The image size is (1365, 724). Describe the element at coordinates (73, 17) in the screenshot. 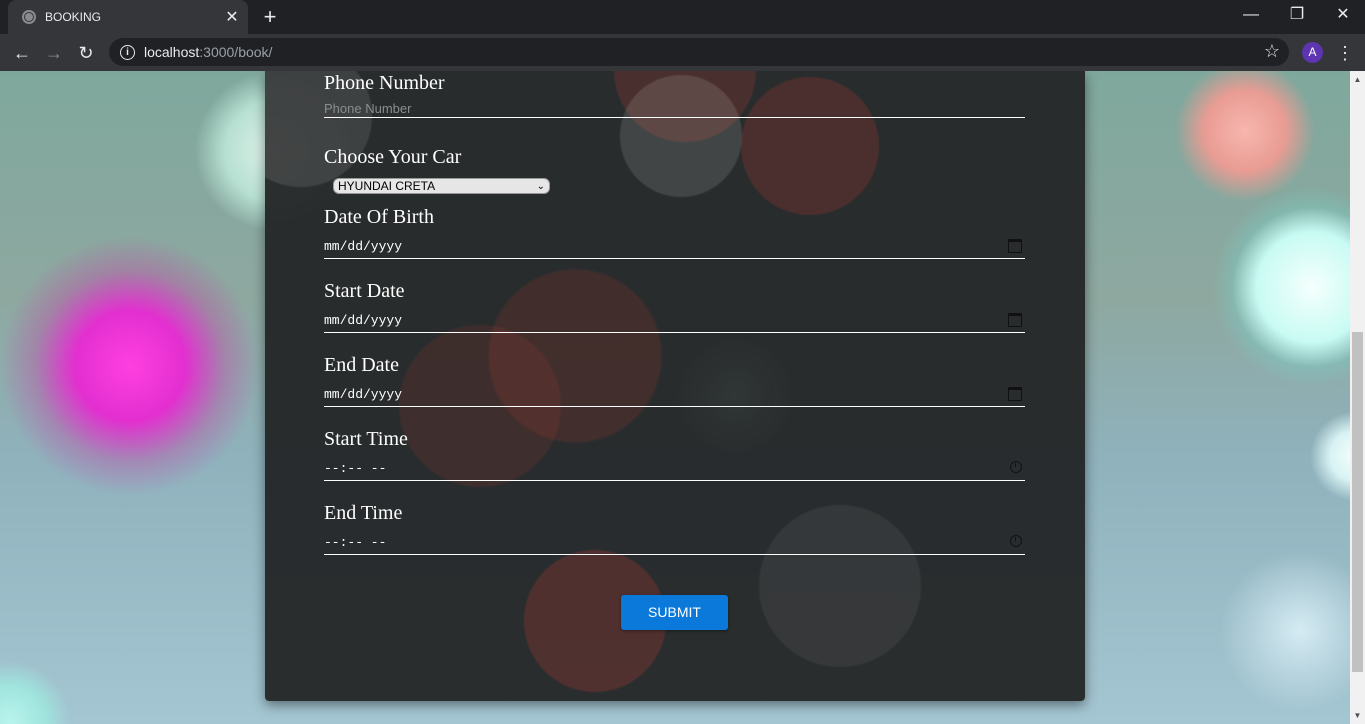

I see `tab-title: BOOKING` at that location.